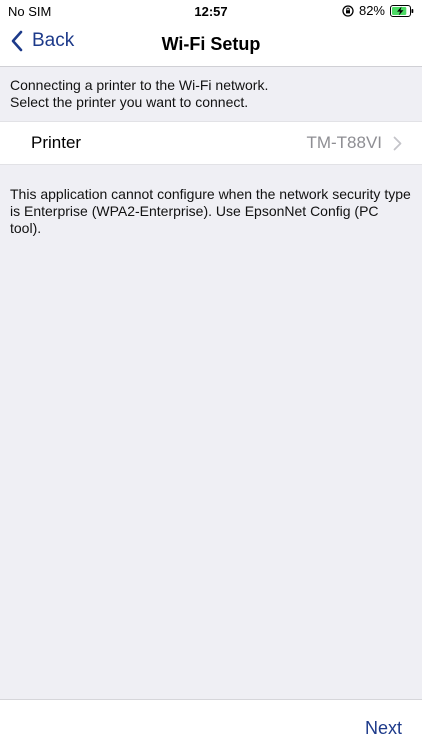 The width and height of the screenshot is (422, 750). Describe the element at coordinates (371, 10) in the screenshot. I see `battery-percent: 82%` at that location.